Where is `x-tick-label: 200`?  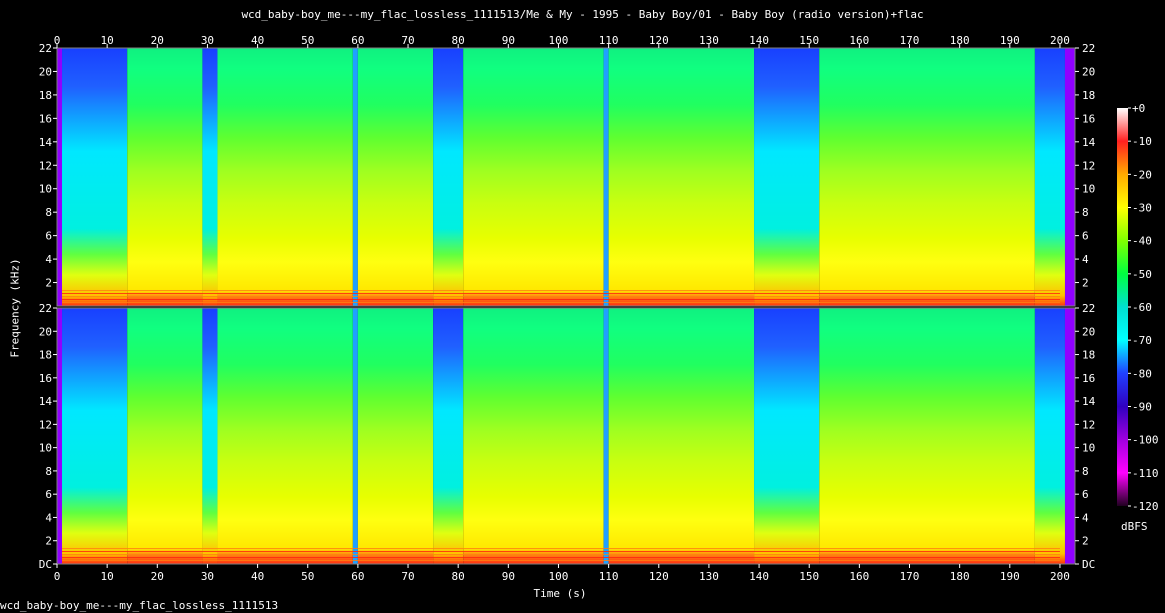
x-tick-label: 200 is located at coordinates (1060, 576).